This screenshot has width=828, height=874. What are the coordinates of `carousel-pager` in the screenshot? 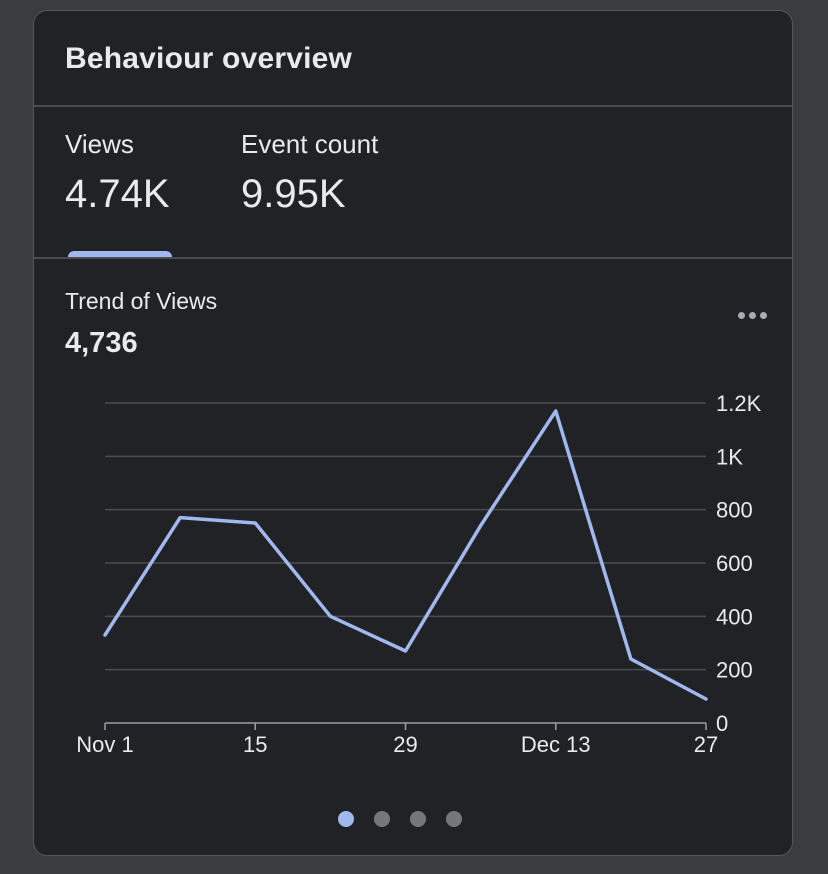 It's located at (413, 819).